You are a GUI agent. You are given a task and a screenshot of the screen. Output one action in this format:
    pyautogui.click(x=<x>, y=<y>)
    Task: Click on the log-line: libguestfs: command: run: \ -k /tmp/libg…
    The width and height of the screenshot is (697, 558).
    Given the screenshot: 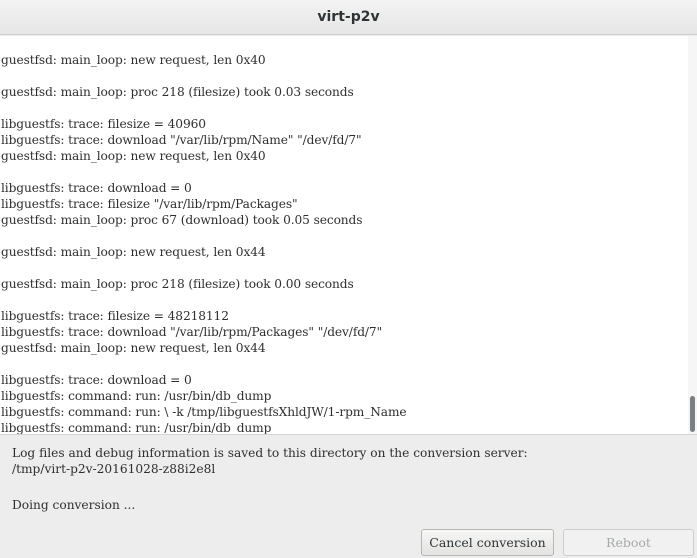 What is the action you would take?
    pyautogui.click(x=204, y=412)
    